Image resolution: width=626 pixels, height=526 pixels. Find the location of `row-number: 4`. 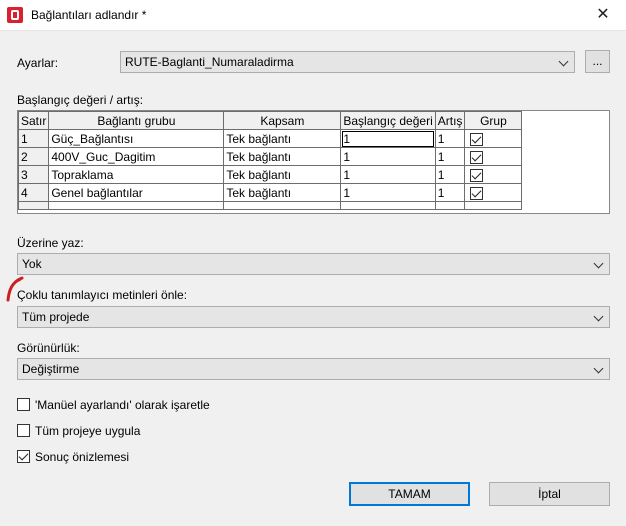

row-number: 4 is located at coordinates (33, 192).